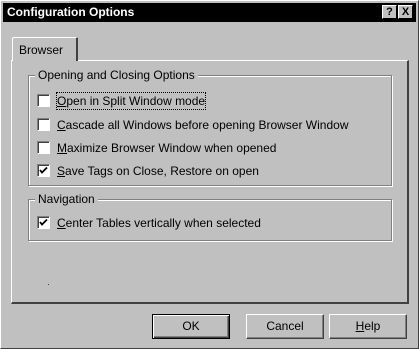 This screenshot has height=349, width=419. Describe the element at coordinates (167, 148) in the screenshot. I see `maximize-window-label: Maximize Browser Window when opened` at that location.